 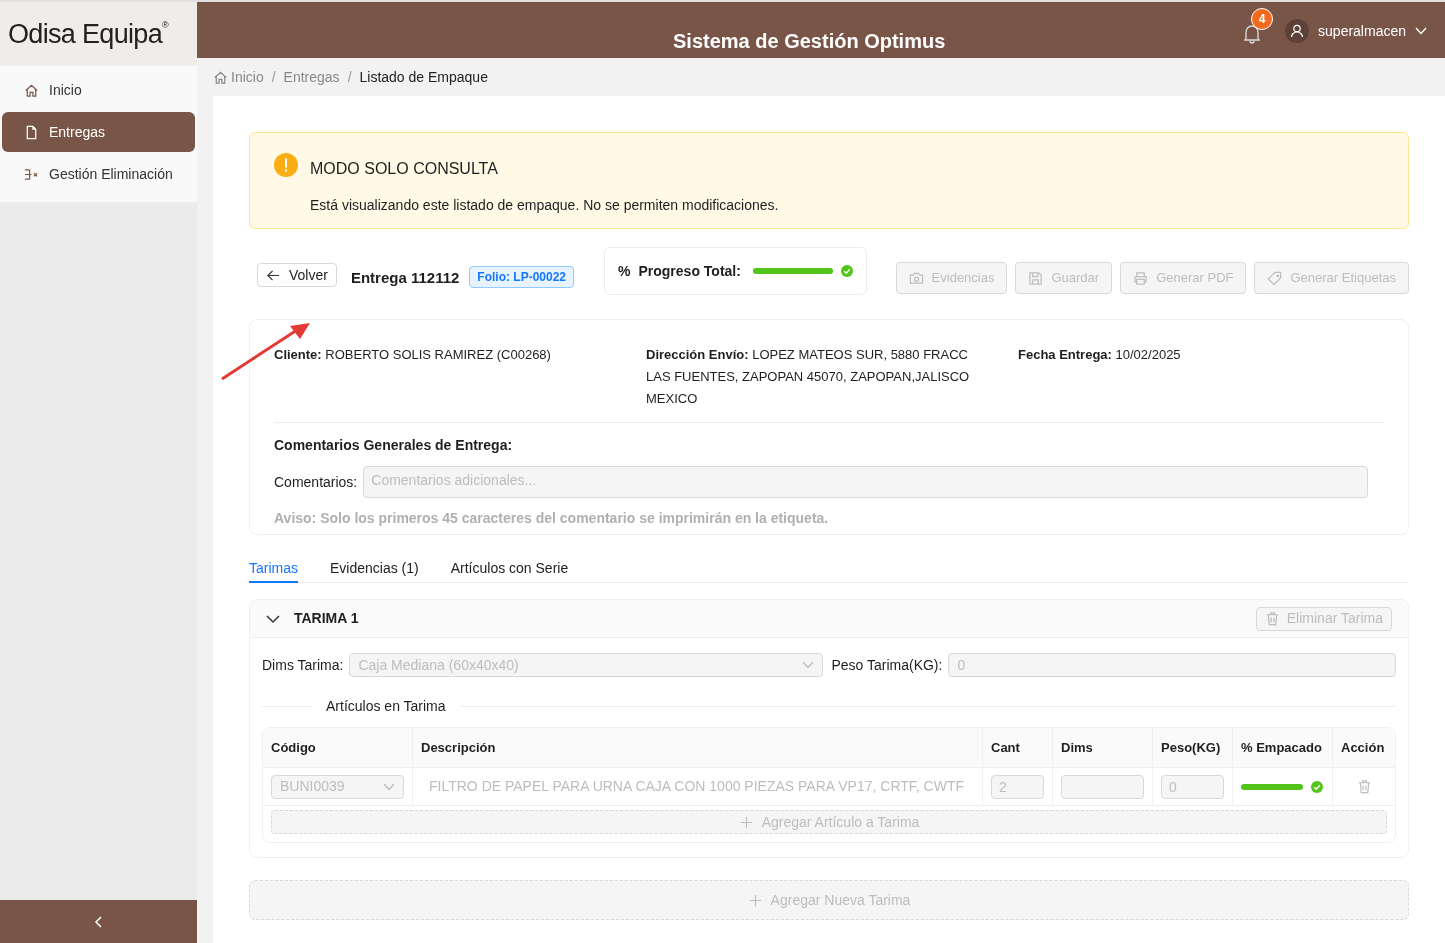 What do you see at coordinates (1363, 747) in the screenshot?
I see `column-header: Acción` at bounding box center [1363, 747].